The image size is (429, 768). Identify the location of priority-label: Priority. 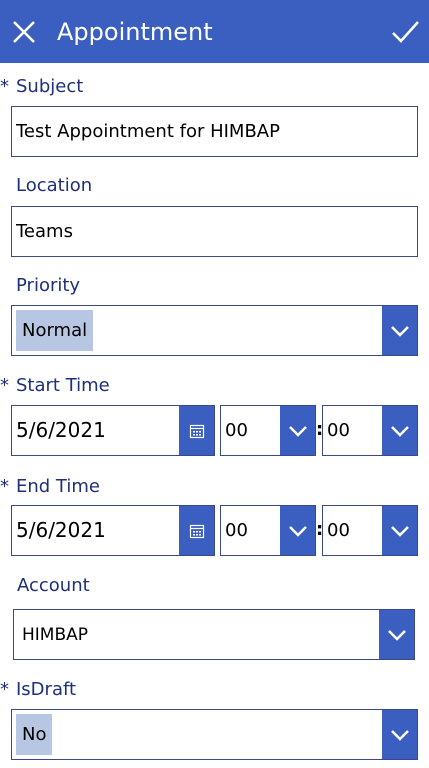
(48, 285).